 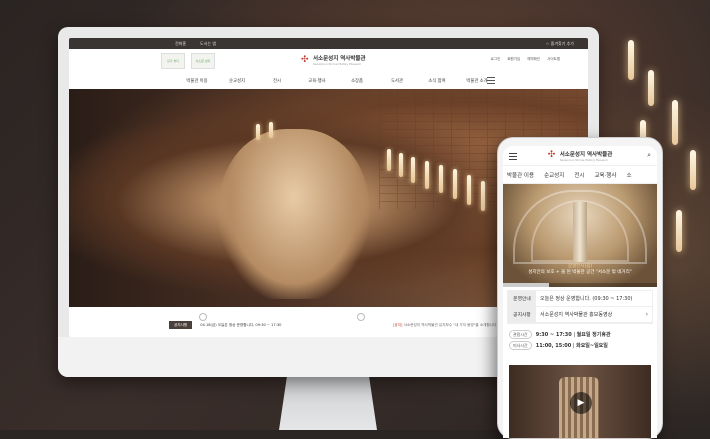 I want to click on search-icon: ⌕, so click(x=649, y=155).